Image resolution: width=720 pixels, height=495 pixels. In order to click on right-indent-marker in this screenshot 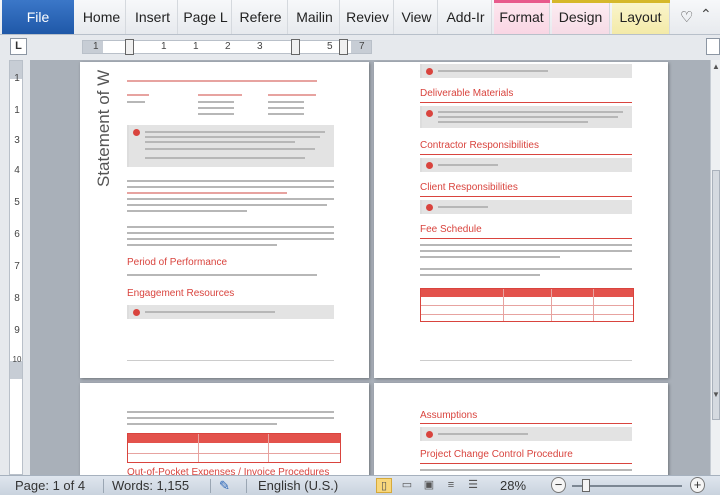, I will do `click(343, 47)`.